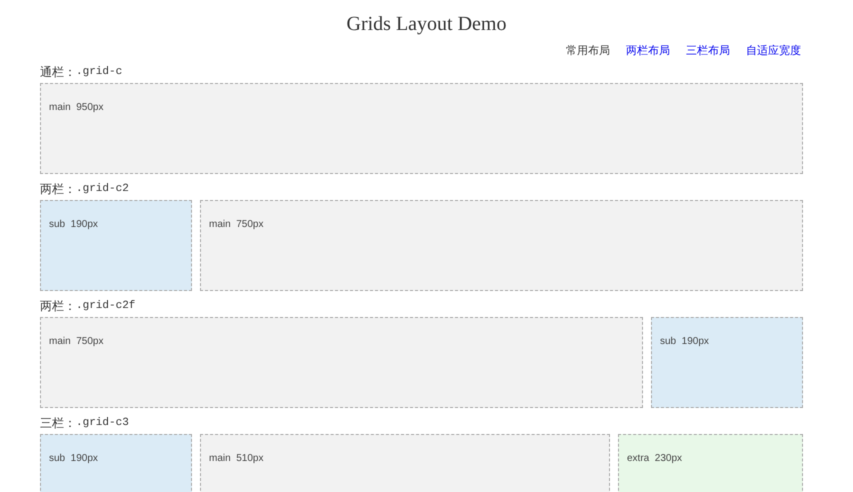 The image size is (853, 492). I want to click on block-label: main 950px, so click(76, 107).